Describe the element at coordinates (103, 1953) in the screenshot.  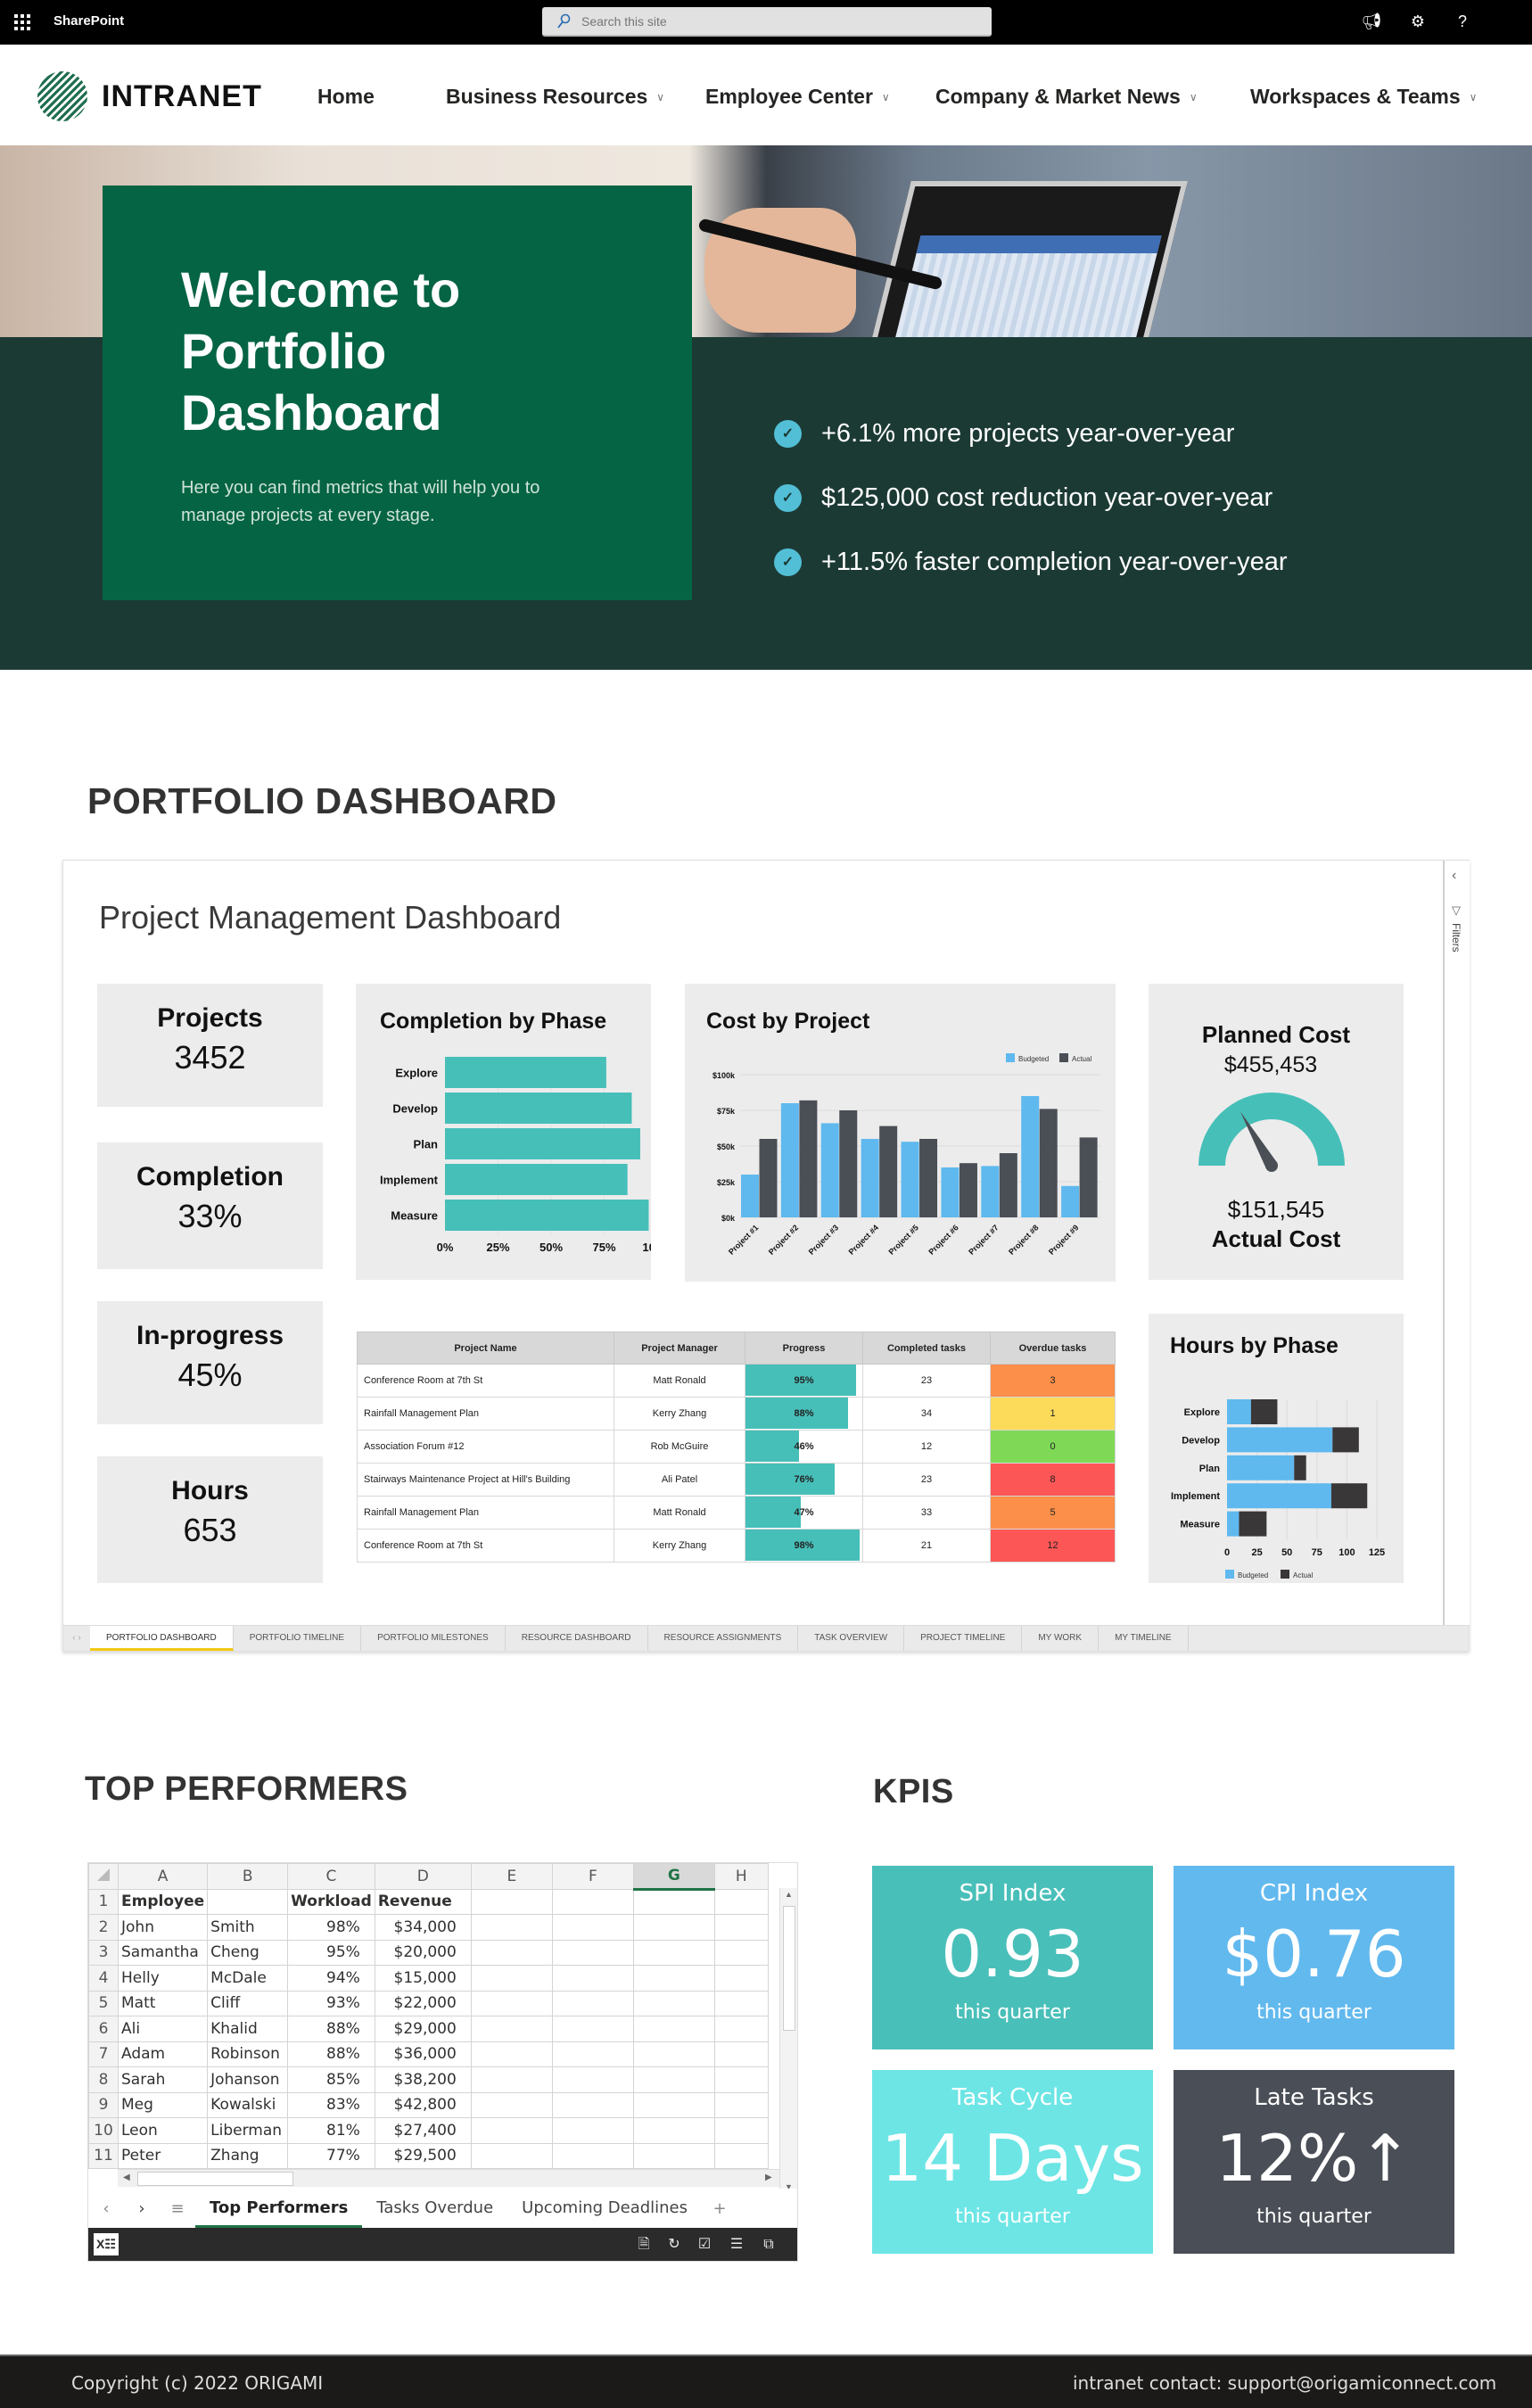
I see `row-number: 3` at that location.